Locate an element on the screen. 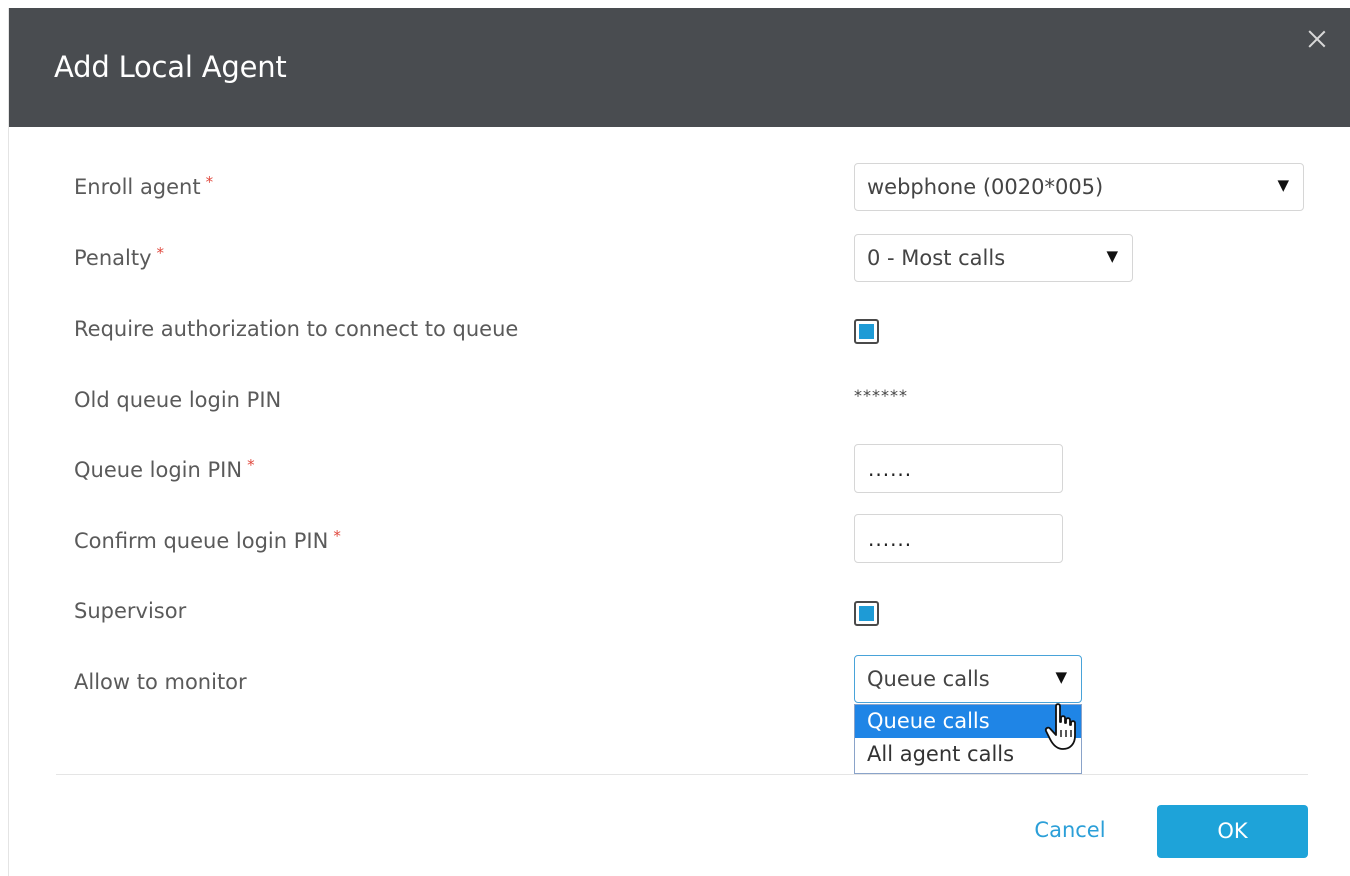 The image size is (1350, 876). enroll-agent-label: Enroll agent * is located at coordinates (144, 186).